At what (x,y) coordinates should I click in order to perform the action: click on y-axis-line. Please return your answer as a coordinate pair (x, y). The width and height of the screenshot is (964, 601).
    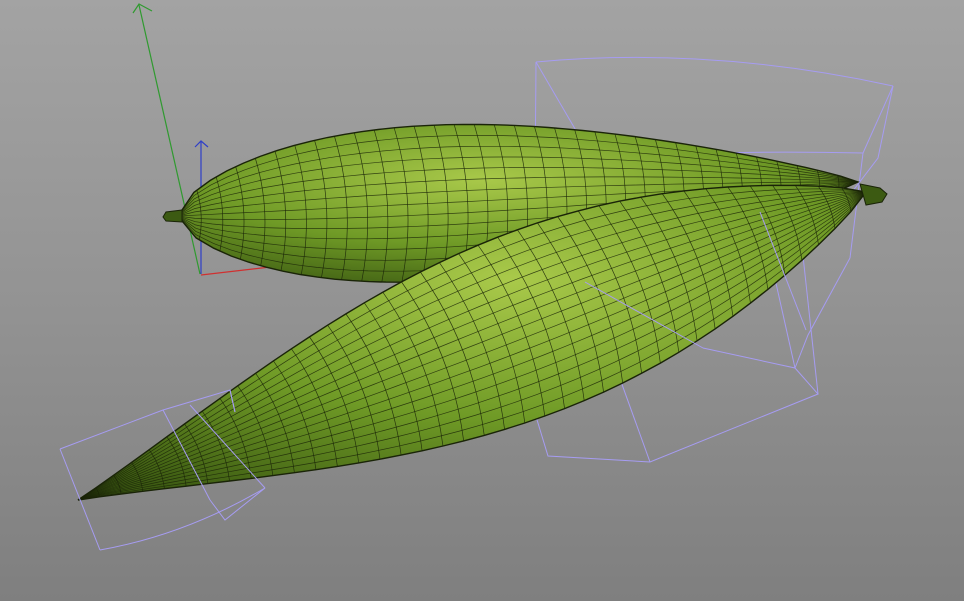
    Looking at the image, I should click on (169, 139).